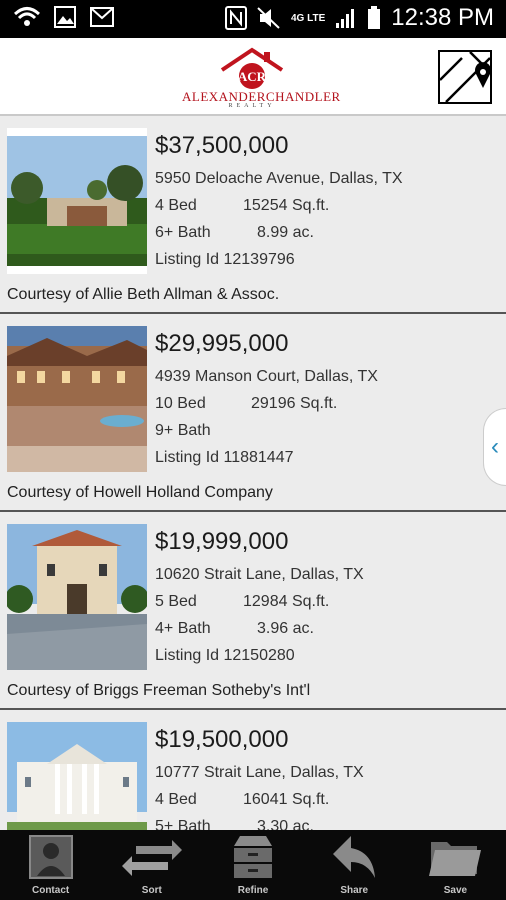 The width and height of the screenshot is (506, 900). Describe the element at coordinates (151, 858) in the screenshot. I see `sort-arrows-icon` at that location.